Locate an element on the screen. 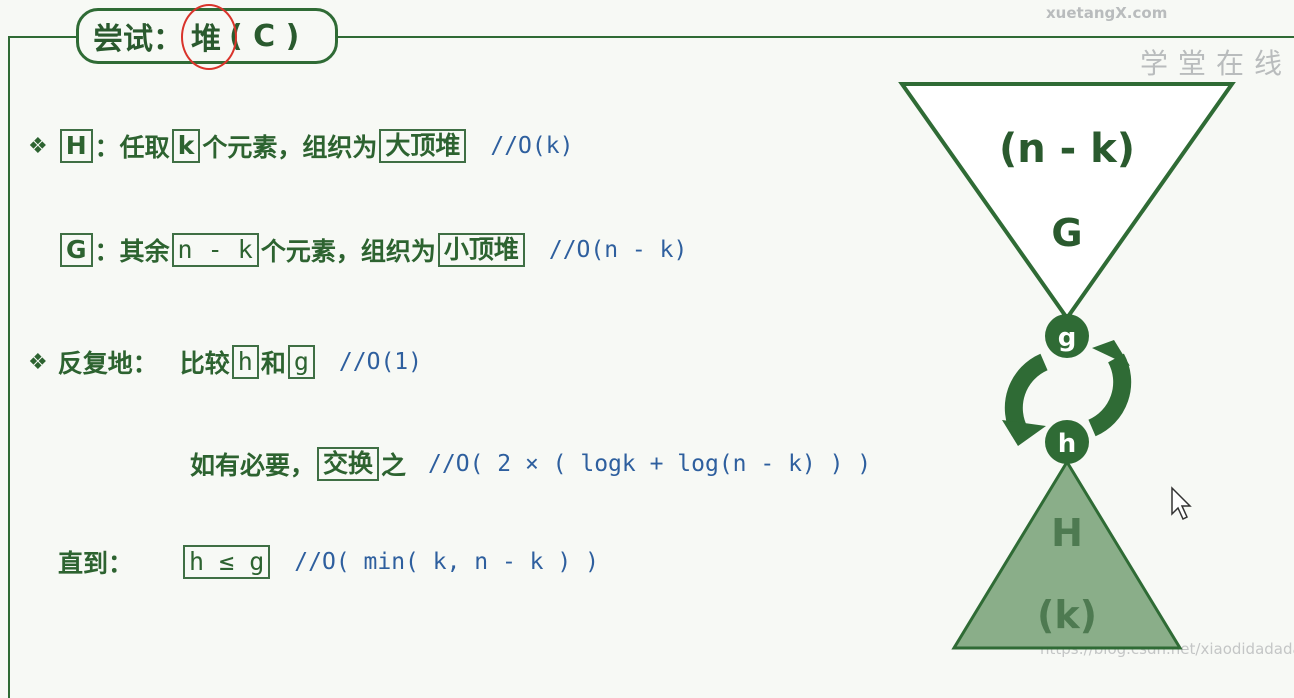 This screenshot has height=698, width=1294. swap-arrow-left-icon is located at coordinates (1026, 395).